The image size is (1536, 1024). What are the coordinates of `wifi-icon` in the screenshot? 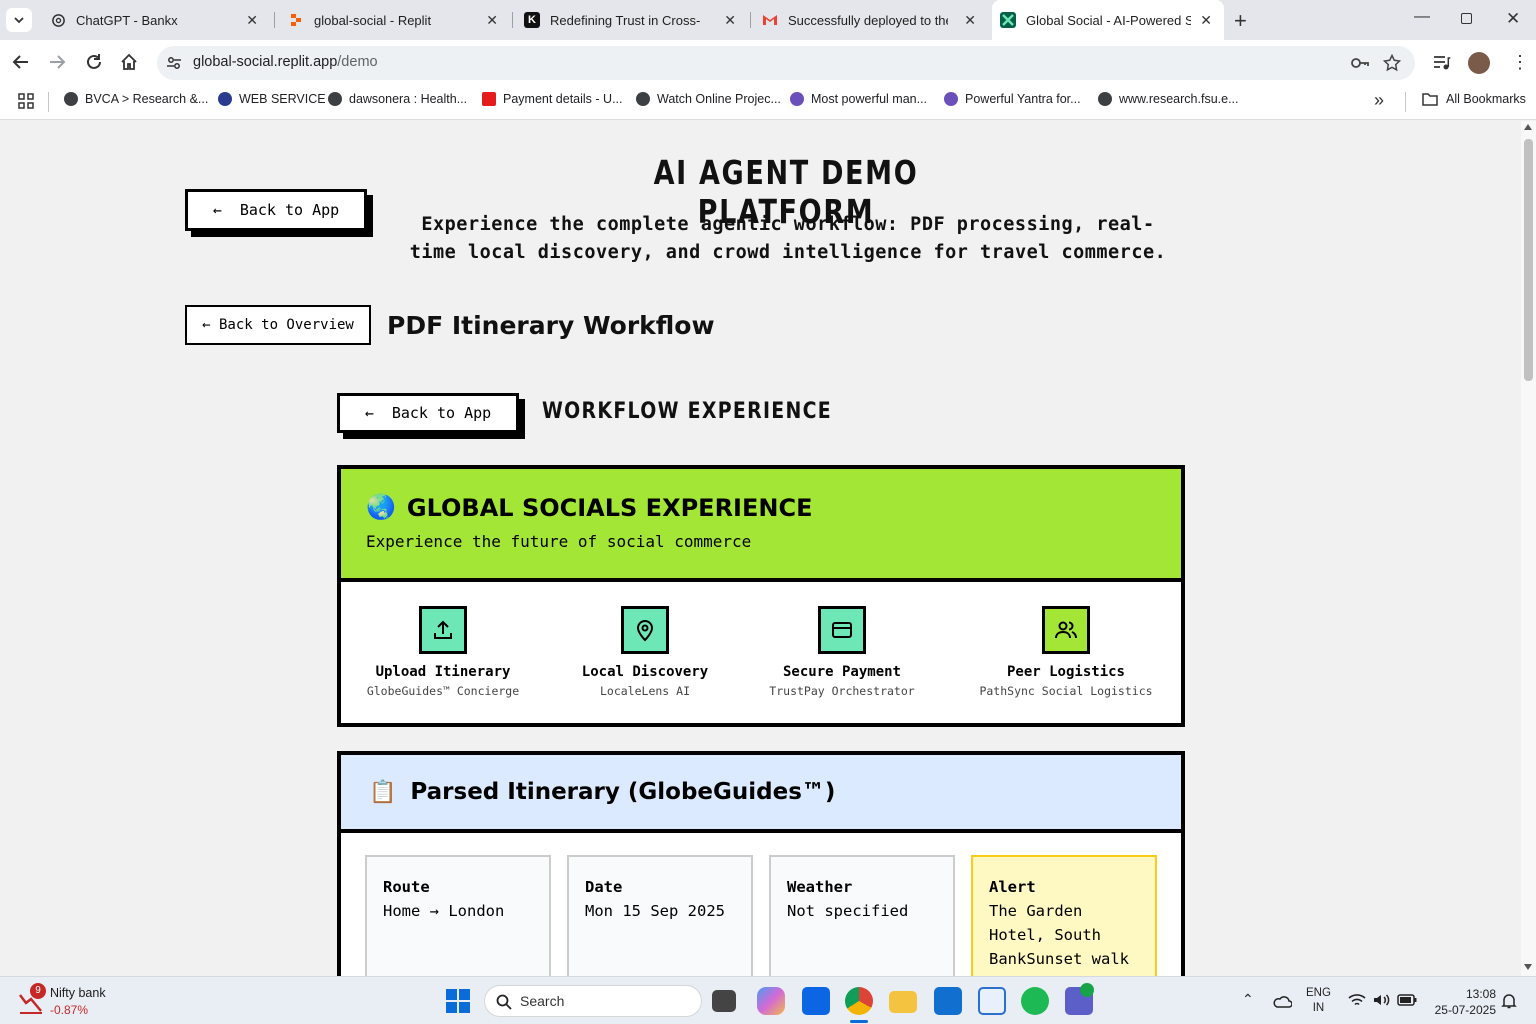 It's located at (1357, 1000).